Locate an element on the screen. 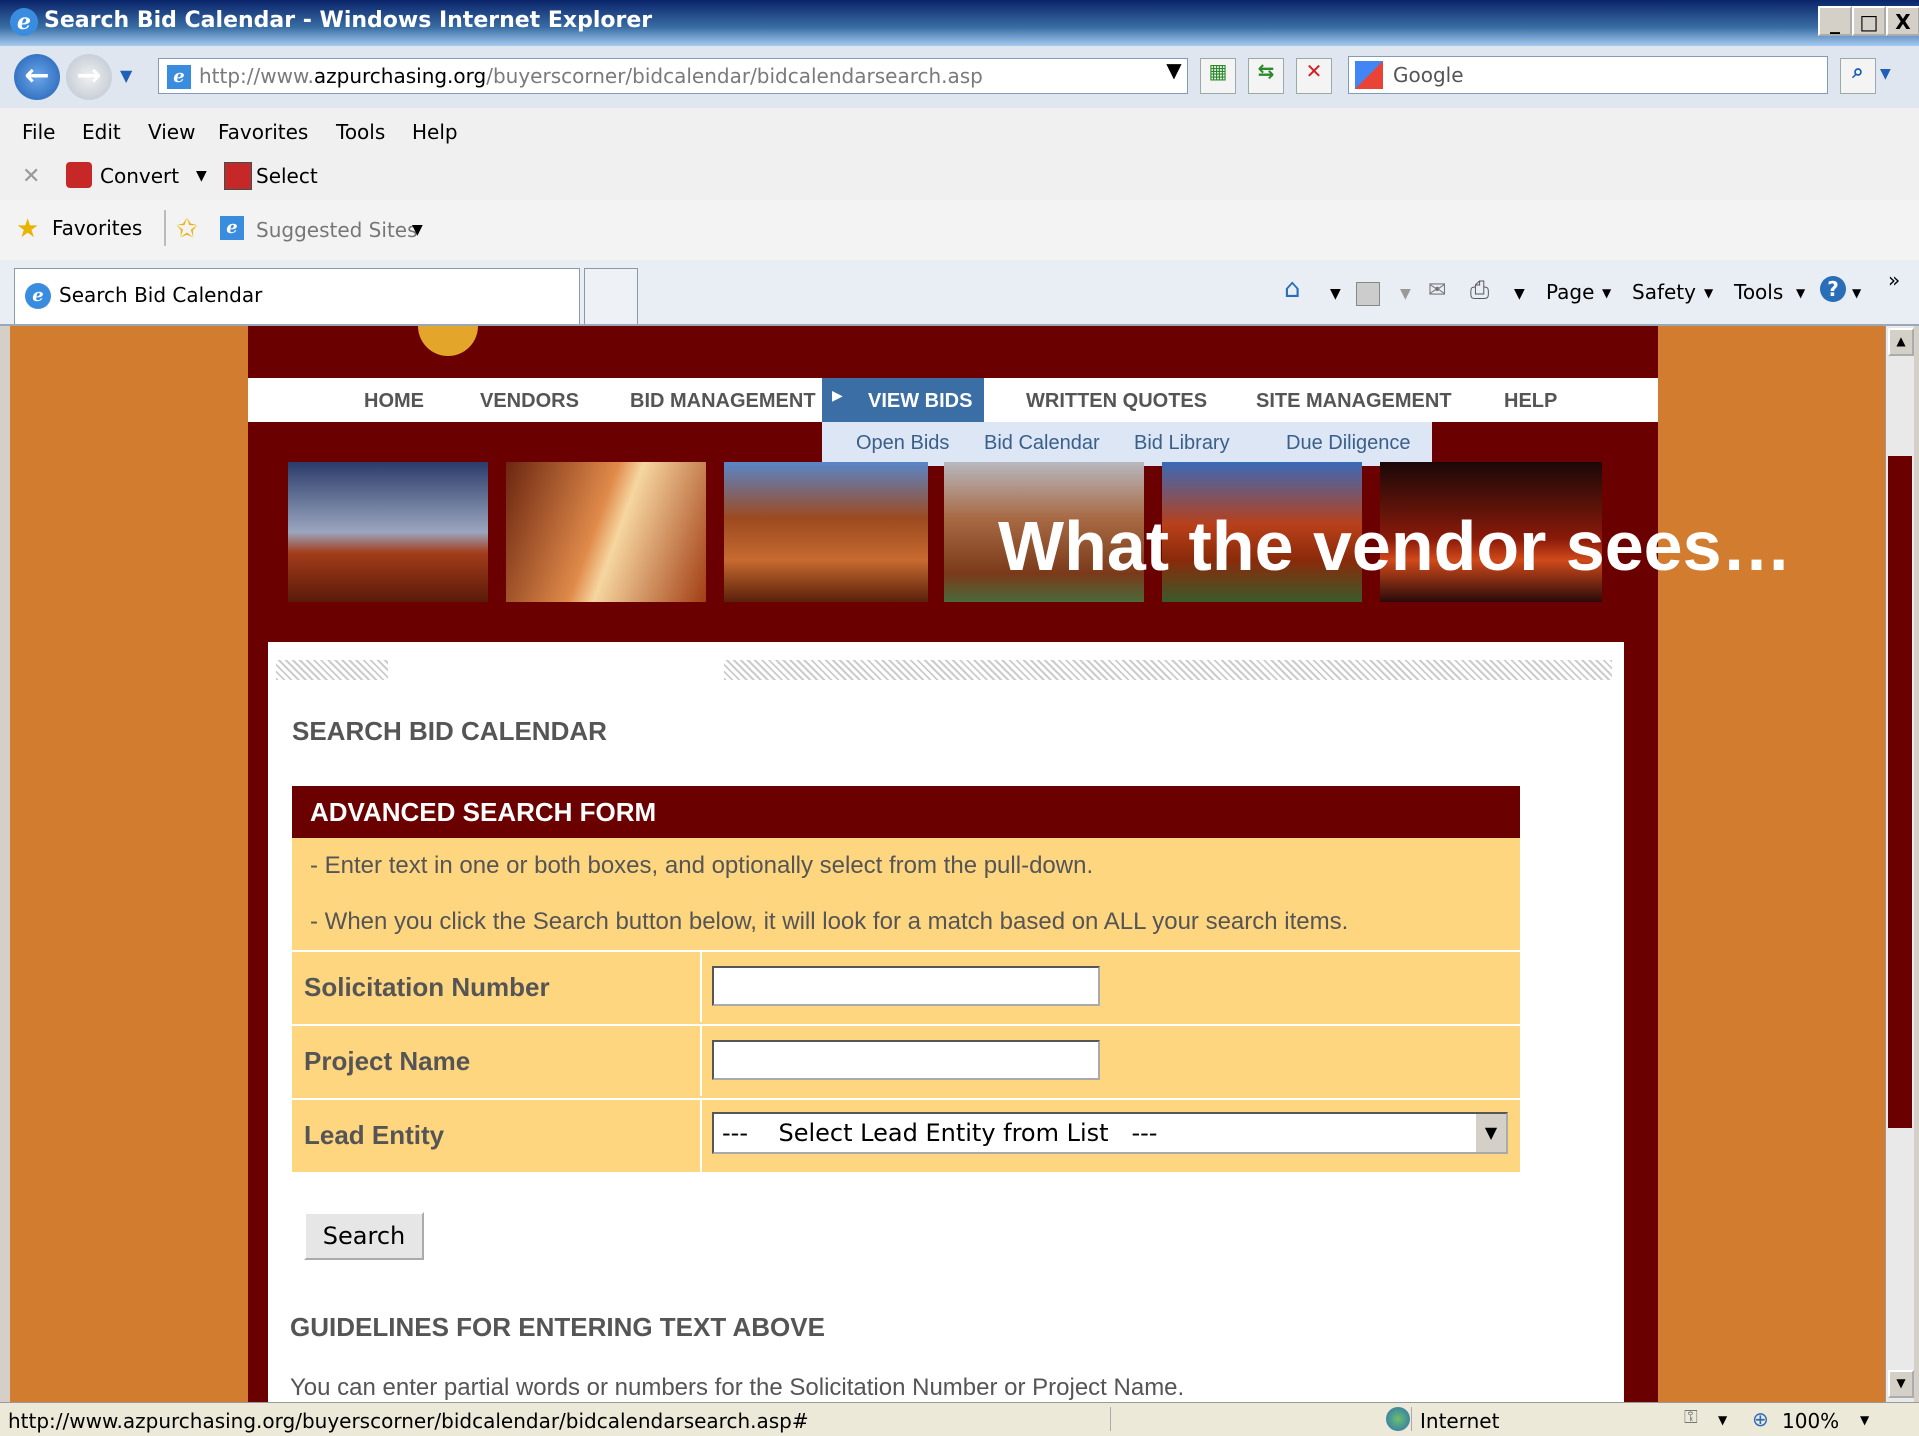 Image resolution: width=1919 pixels, height=1436 pixels. project-name-input is located at coordinates (906, 1060).